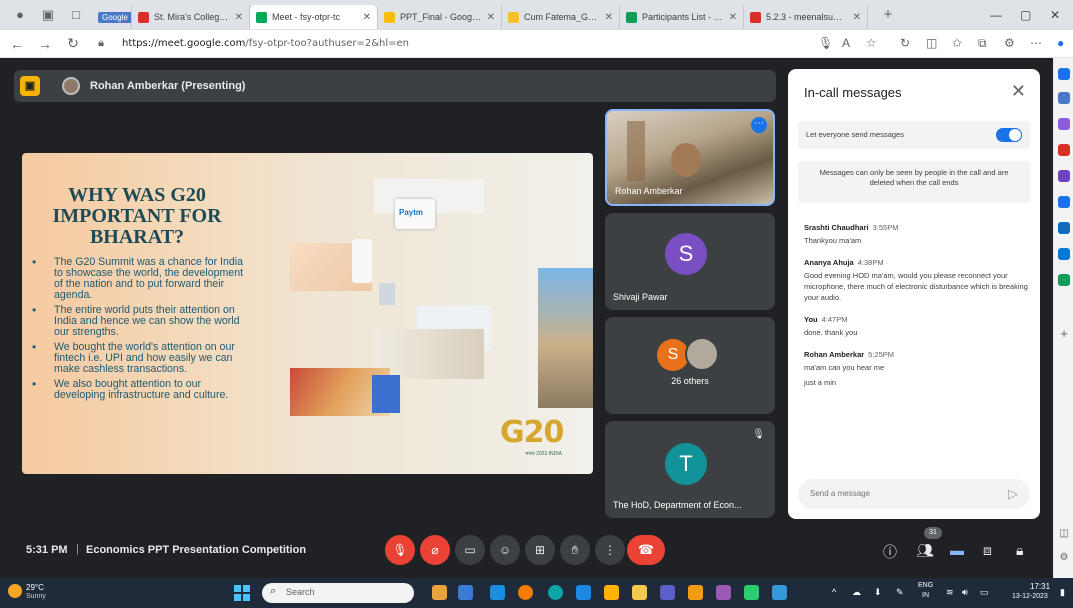  I want to click on present-now-icon: ⊞, so click(540, 550).